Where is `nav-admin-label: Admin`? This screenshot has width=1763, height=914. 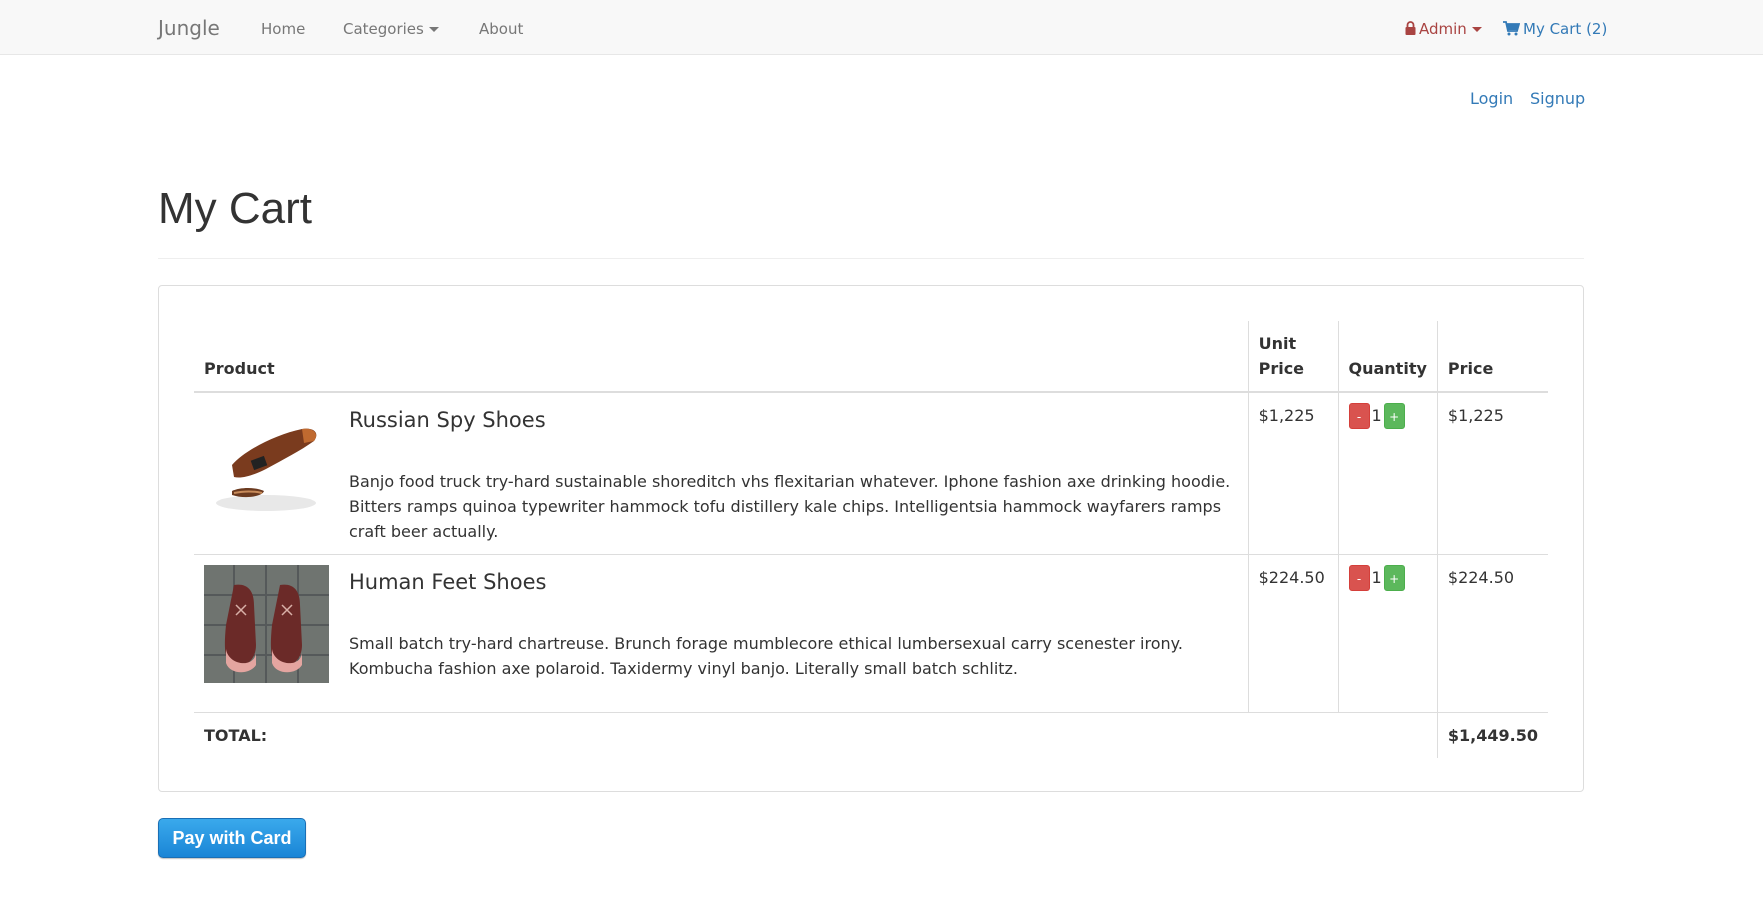 nav-admin-label: Admin is located at coordinates (1443, 29).